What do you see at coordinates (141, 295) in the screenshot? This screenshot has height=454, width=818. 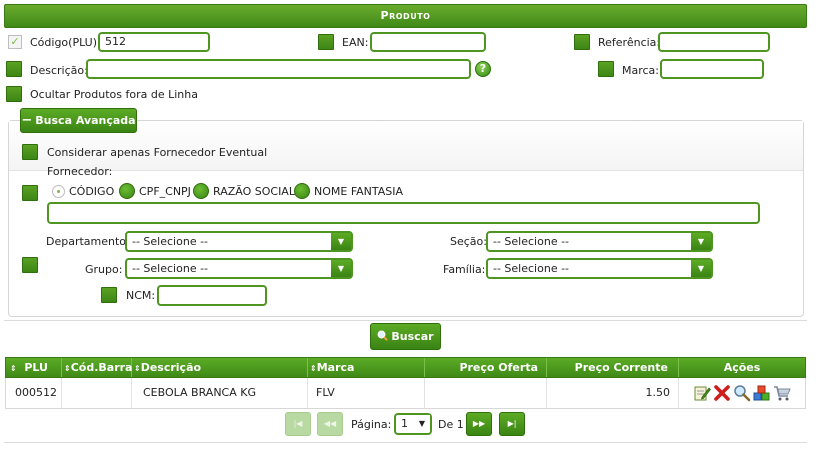 I see `ncm-label: NCM:` at bounding box center [141, 295].